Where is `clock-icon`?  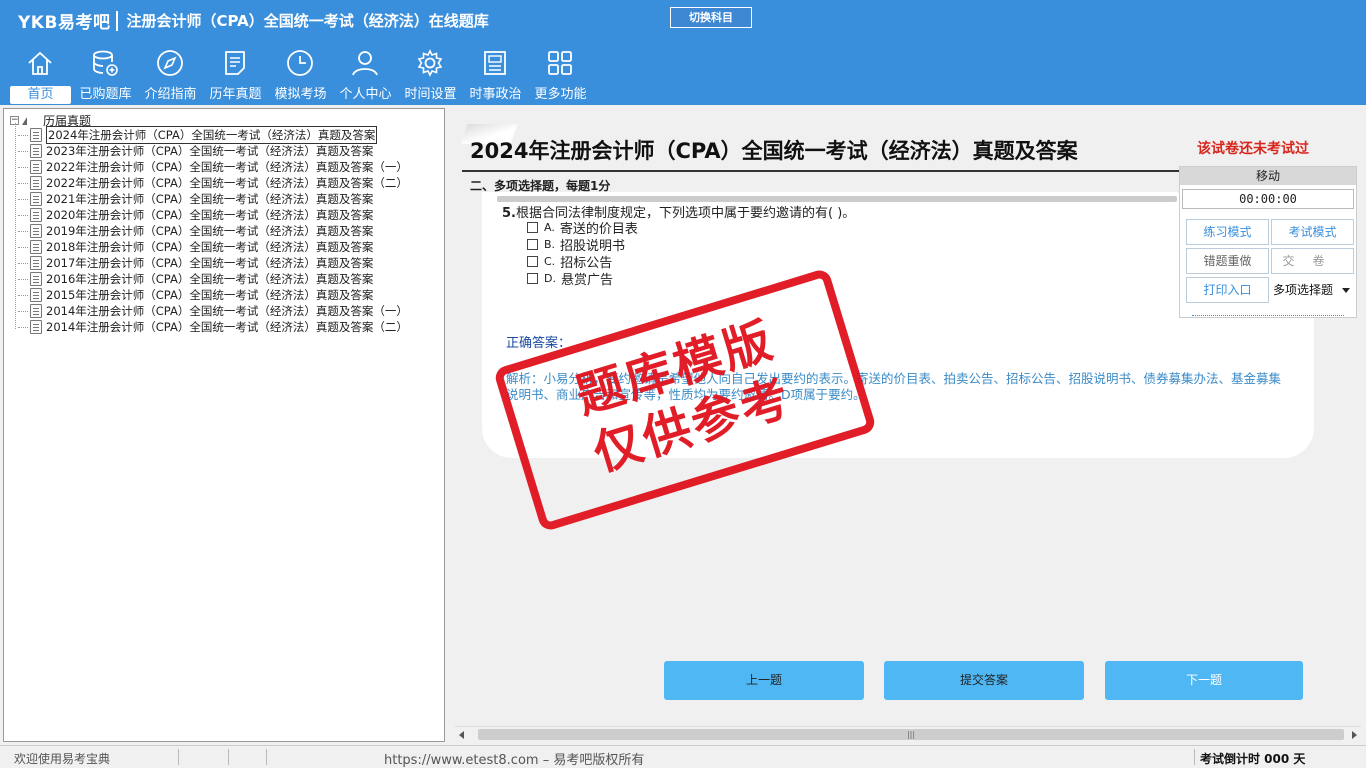 clock-icon is located at coordinates (300, 63).